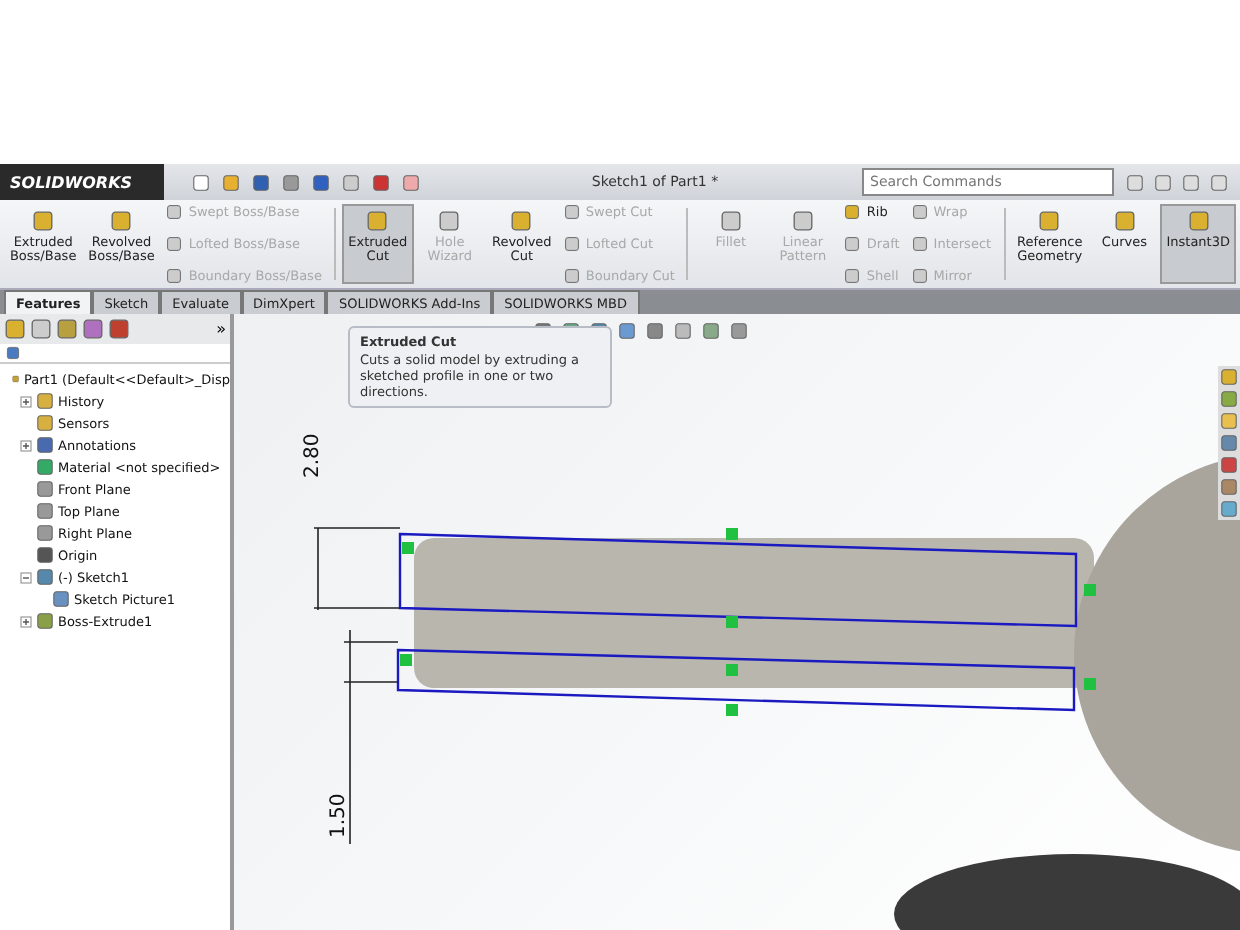 The height and width of the screenshot is (930, 1240). What do you see at coordinates (221, 329) in the screenshot?
I see `more-tabs: »` at bounding box center [221, 329].